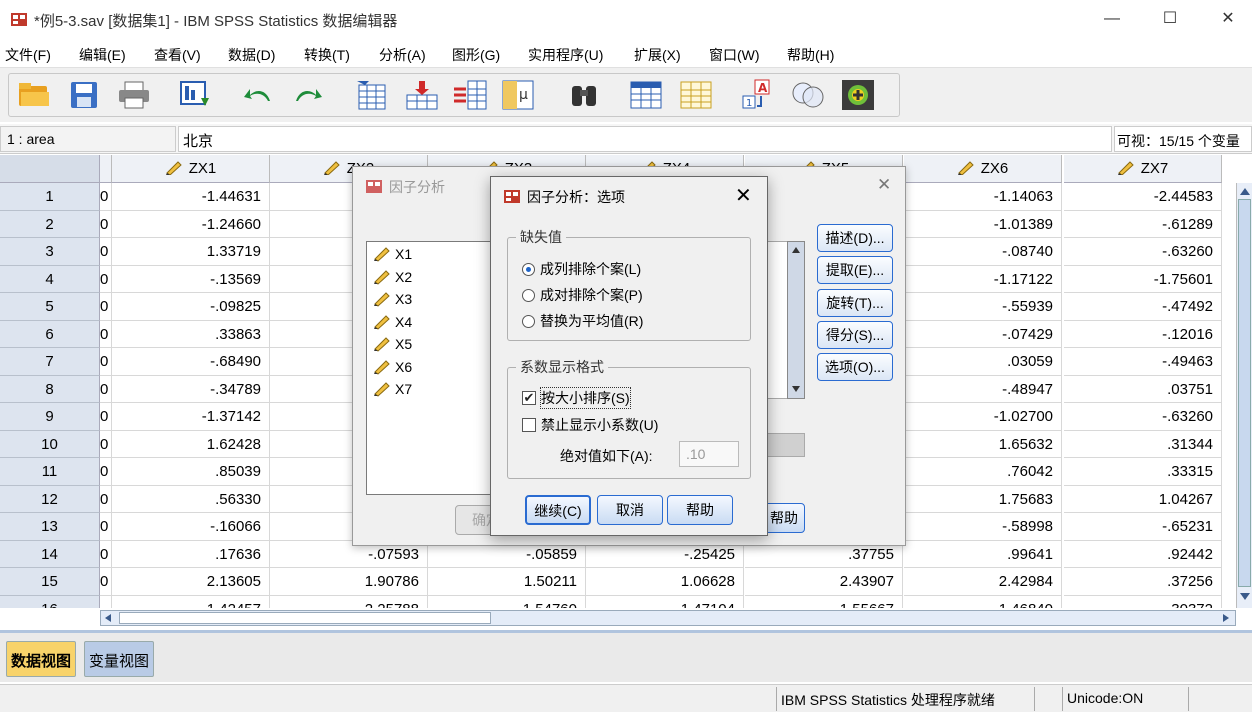 The width and height of the screenshot is (1252, 720). I want to click on menu-utilities: 实用程序(U), so click(565, 55).